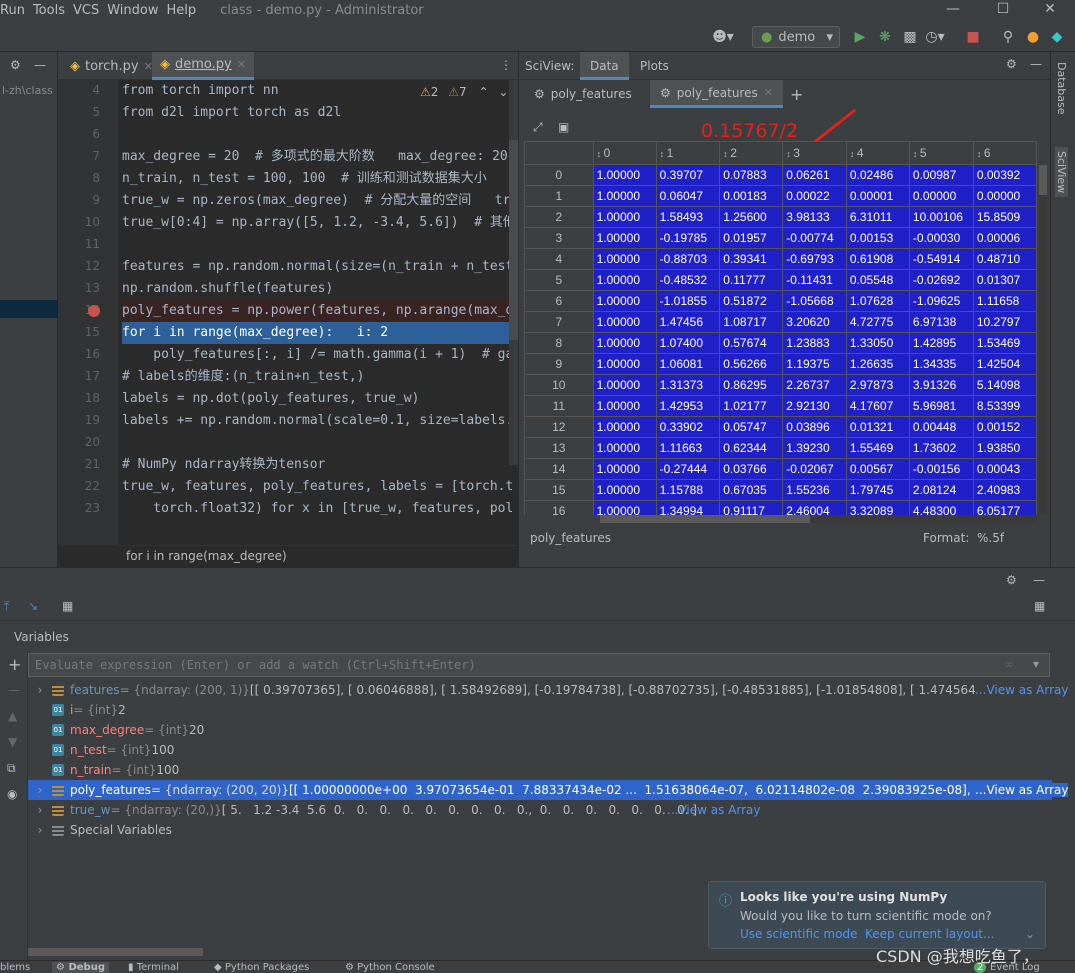 This screenshot has width=1075, height=973. What do you see at coordinates (814, 153) in the screenshot?
I see `column-header: ↕ 3` at bounding box center [814, 153].